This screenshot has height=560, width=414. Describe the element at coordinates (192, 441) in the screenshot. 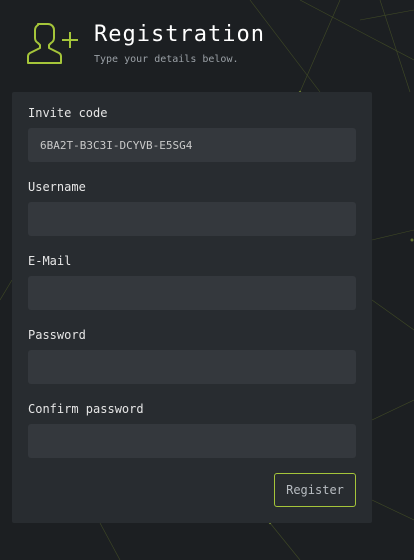

I see `confirm-password-field` at that location.